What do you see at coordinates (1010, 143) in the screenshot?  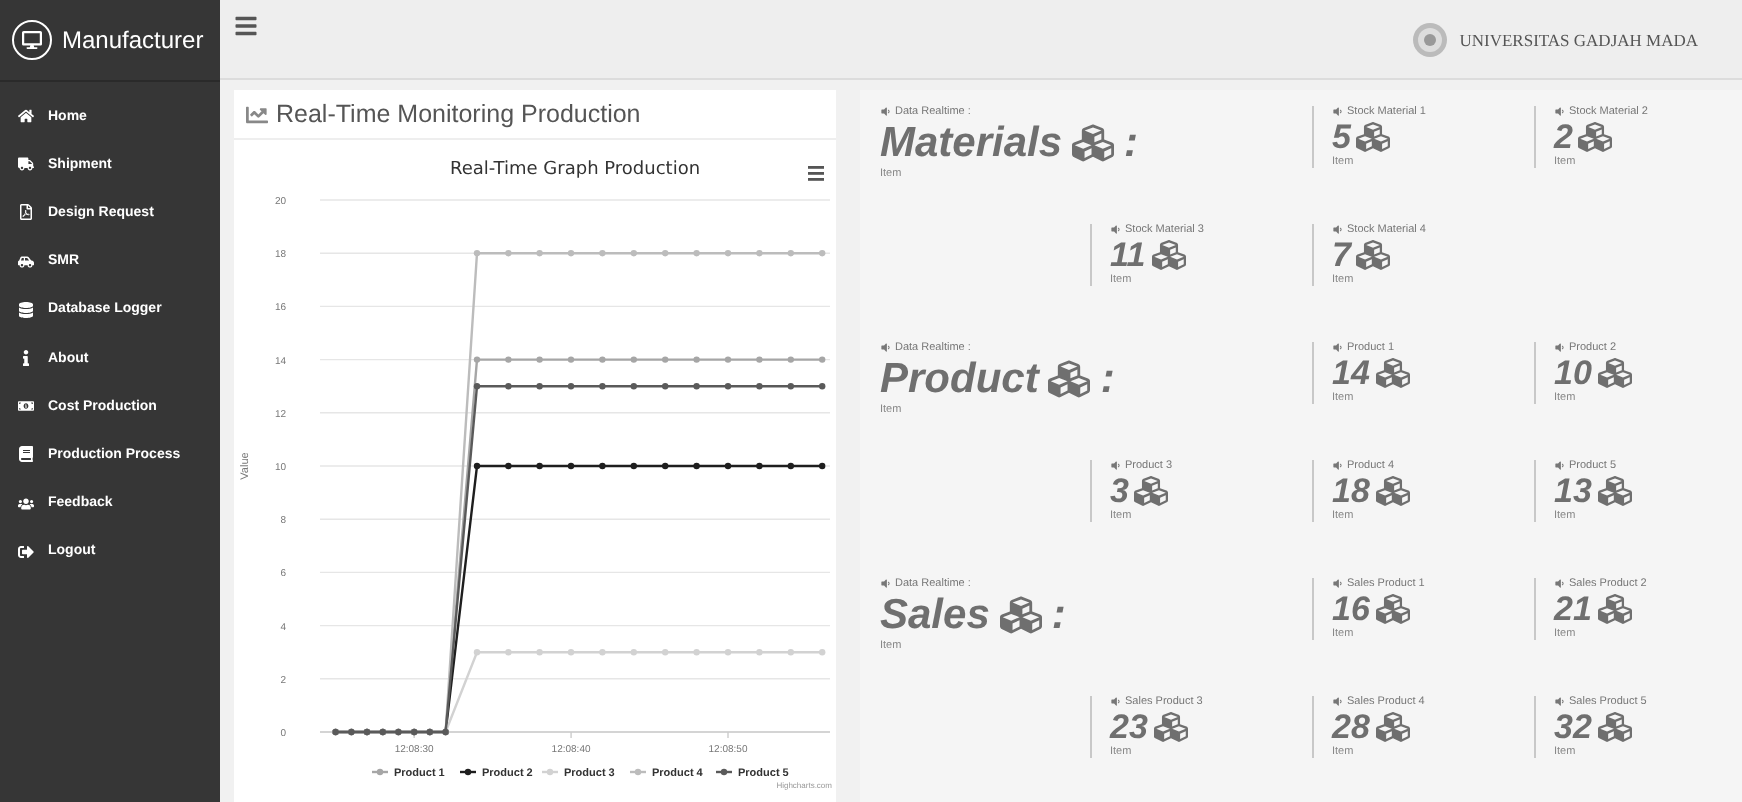 I see `group-title: Materials :` at bounding box center [1010, 143].